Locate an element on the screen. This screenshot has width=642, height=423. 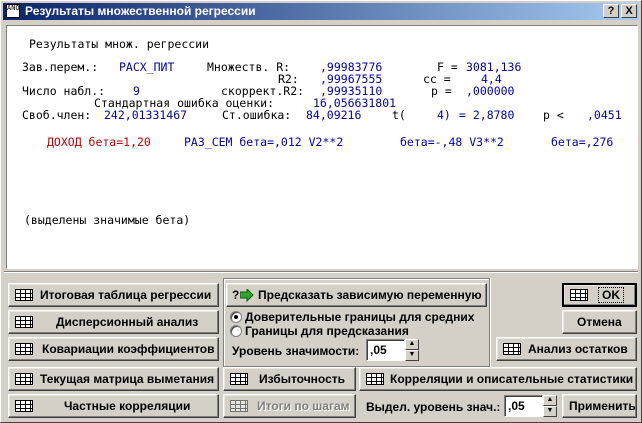
t-value: = 2,8780 is located at coordinates (487, 115).